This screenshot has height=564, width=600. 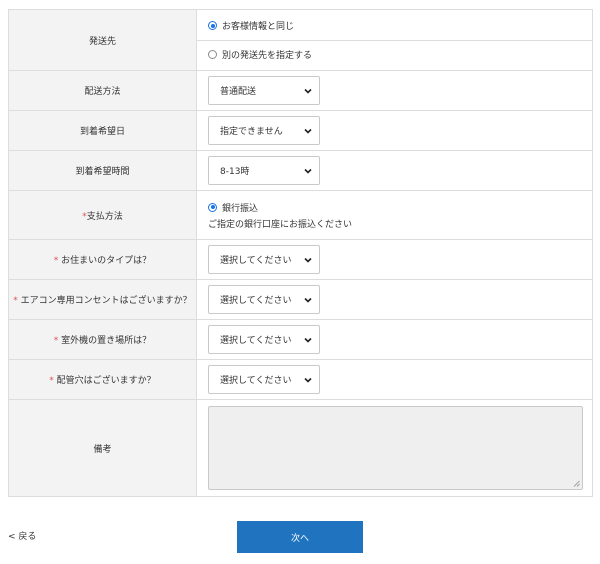 What do you see at coordinates (102, 40) in the screenshot?
I see `shipping-label: 発送先` at bounding box center [102, 40].